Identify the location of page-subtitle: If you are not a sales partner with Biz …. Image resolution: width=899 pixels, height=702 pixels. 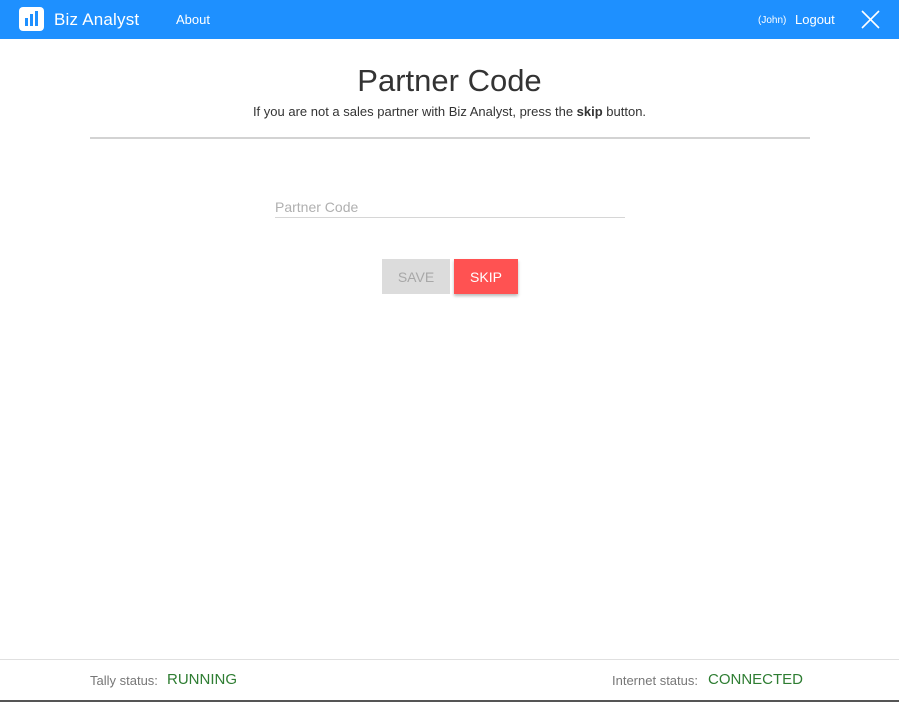
(449, 111).